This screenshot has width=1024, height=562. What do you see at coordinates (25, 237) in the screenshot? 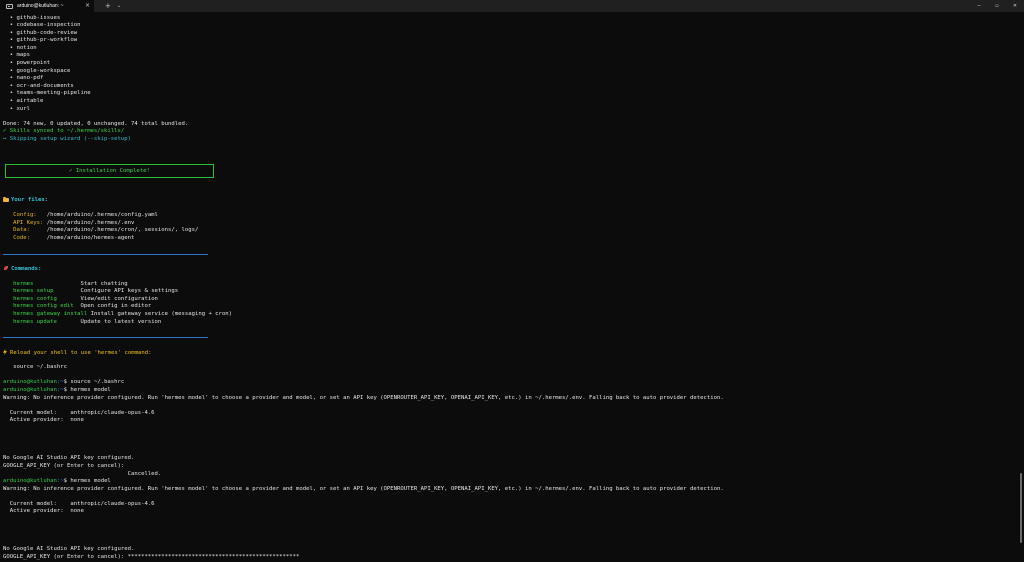
I see `file-label: Code:` at bounding box center [25, 237].